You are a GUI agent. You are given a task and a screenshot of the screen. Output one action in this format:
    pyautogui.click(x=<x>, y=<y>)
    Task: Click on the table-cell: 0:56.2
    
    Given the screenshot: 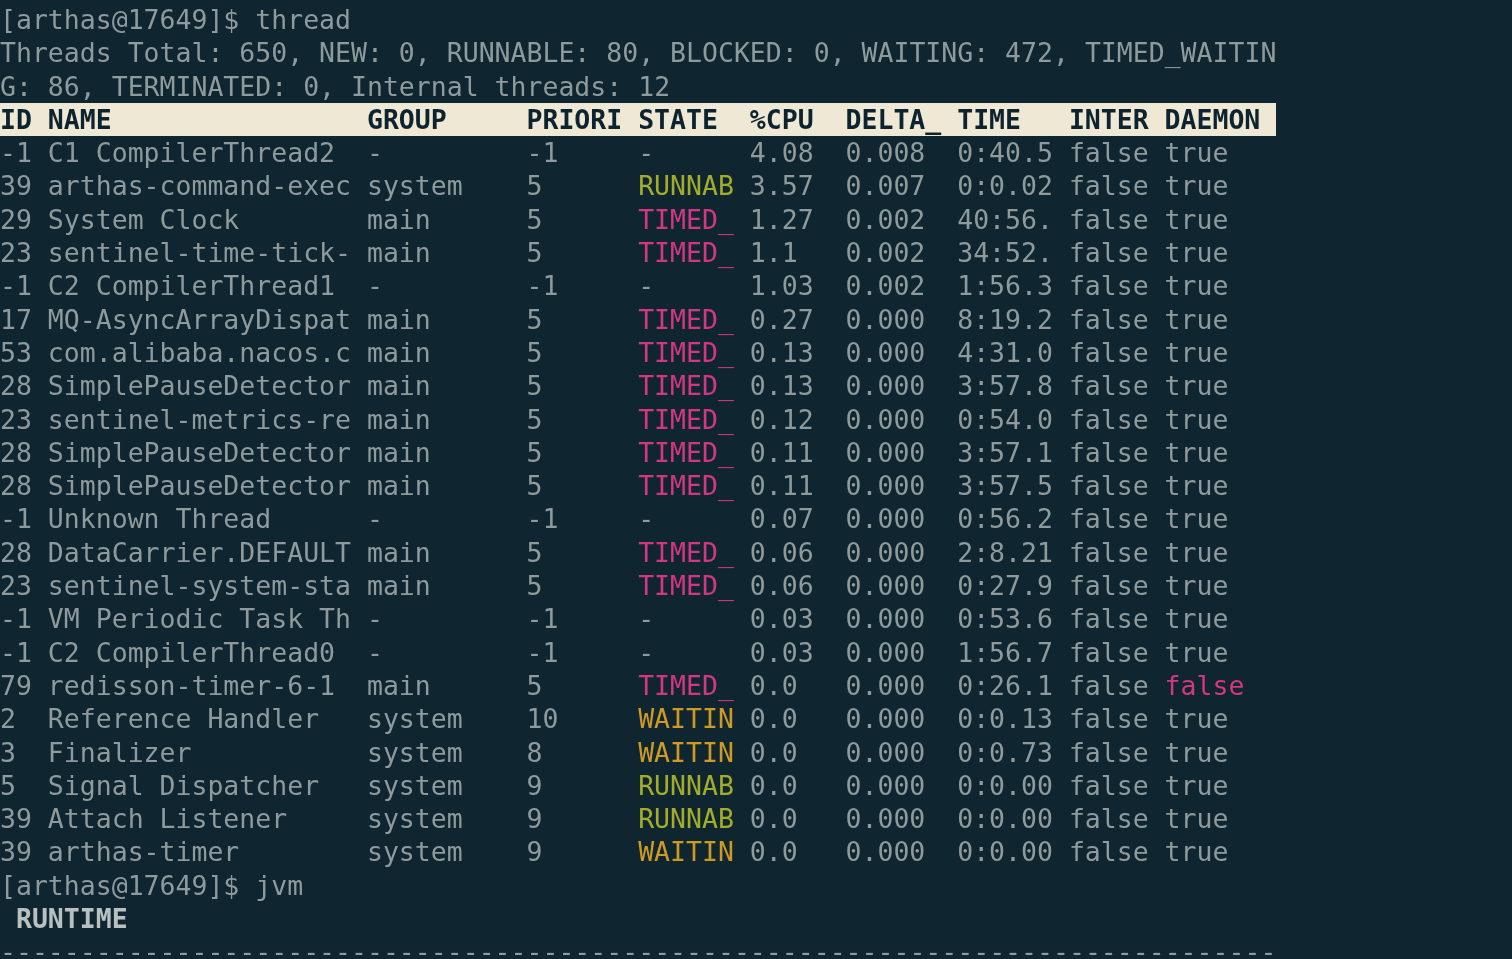 What is the action you would take?
    pyautogui.click(x=1005, y=519)
    